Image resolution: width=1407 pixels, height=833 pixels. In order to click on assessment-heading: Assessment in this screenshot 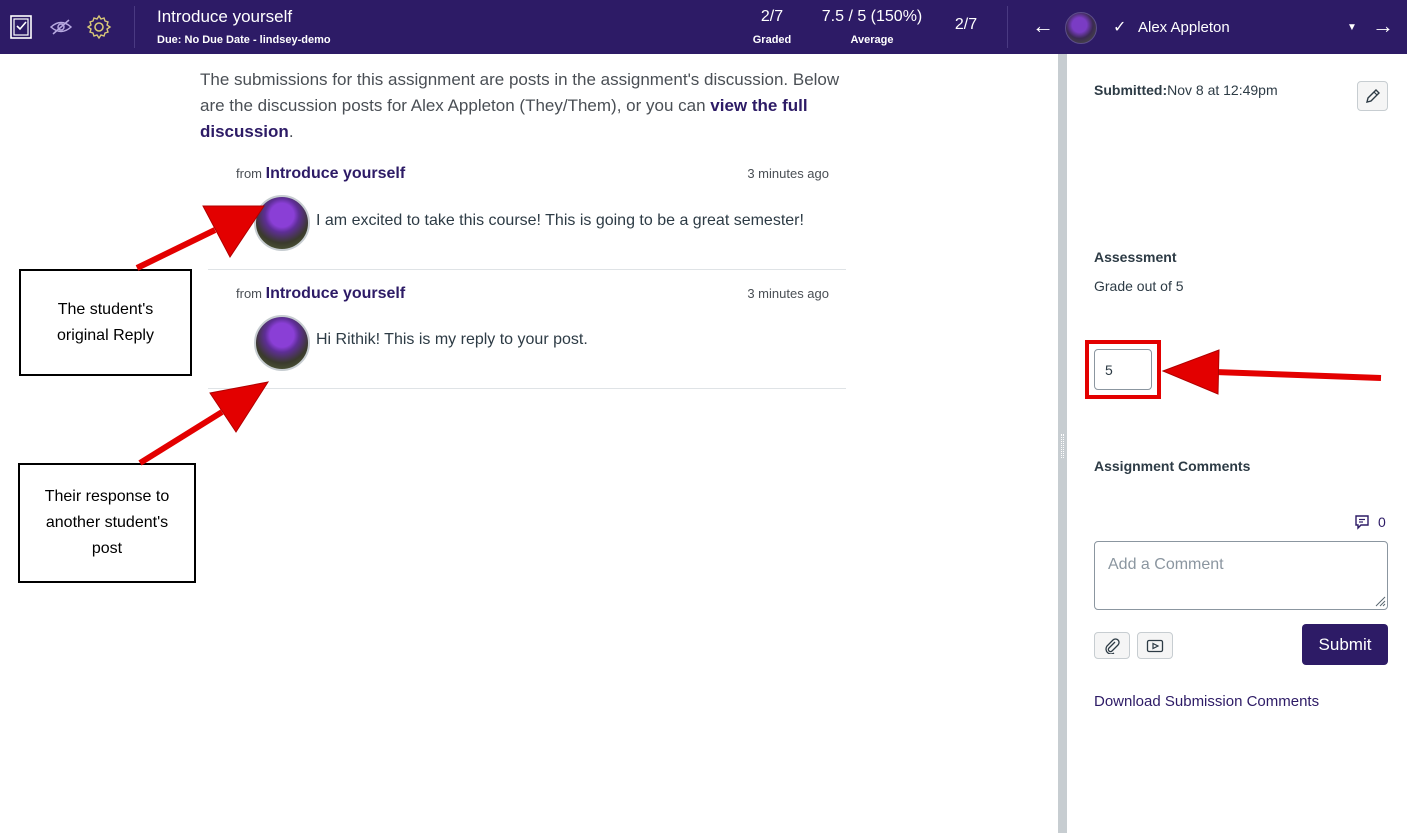, I will do `click(1135, 257)`.